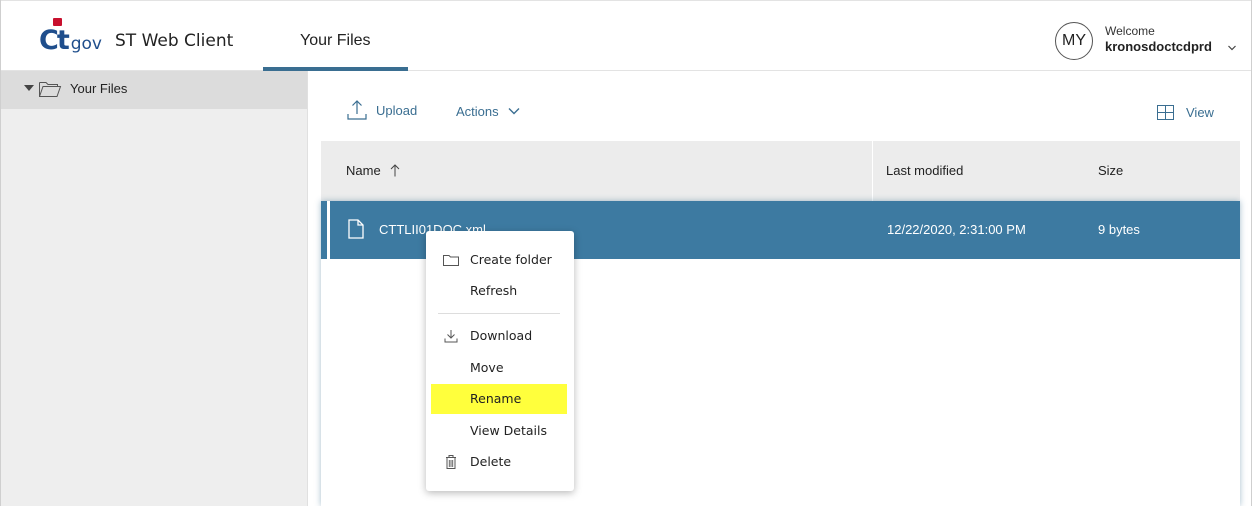  Describe the element at coordinates (99, 88) in the screenshot. I see `tree-item-label: Your Files` at that location.